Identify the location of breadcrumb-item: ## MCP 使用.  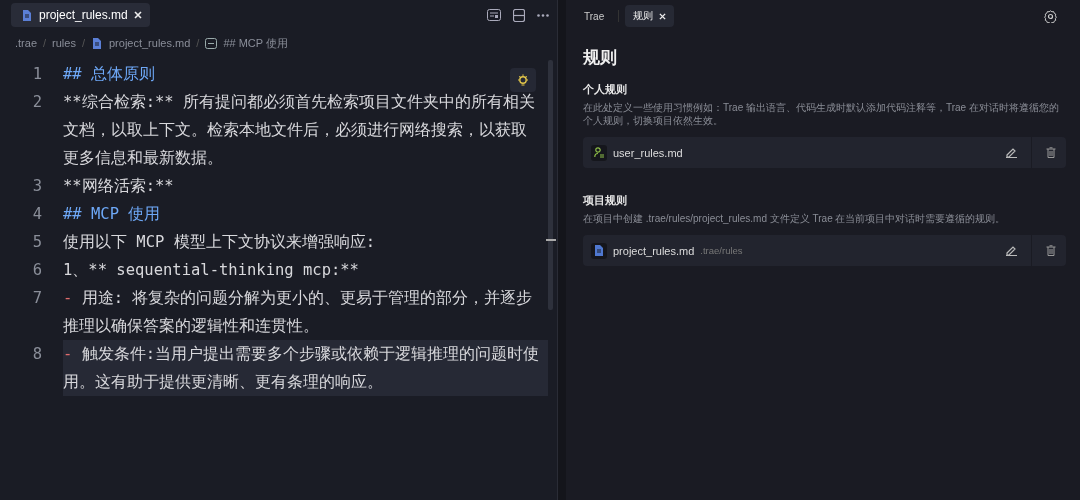
(255, 43).